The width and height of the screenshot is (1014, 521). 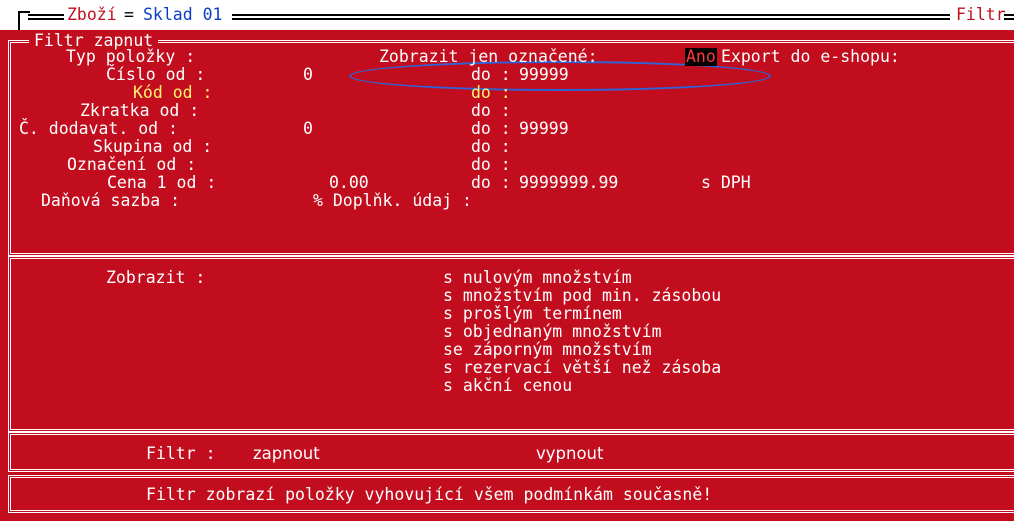 I want to click on export-label: Export do e-shopu:, so click(x=810, y=56).